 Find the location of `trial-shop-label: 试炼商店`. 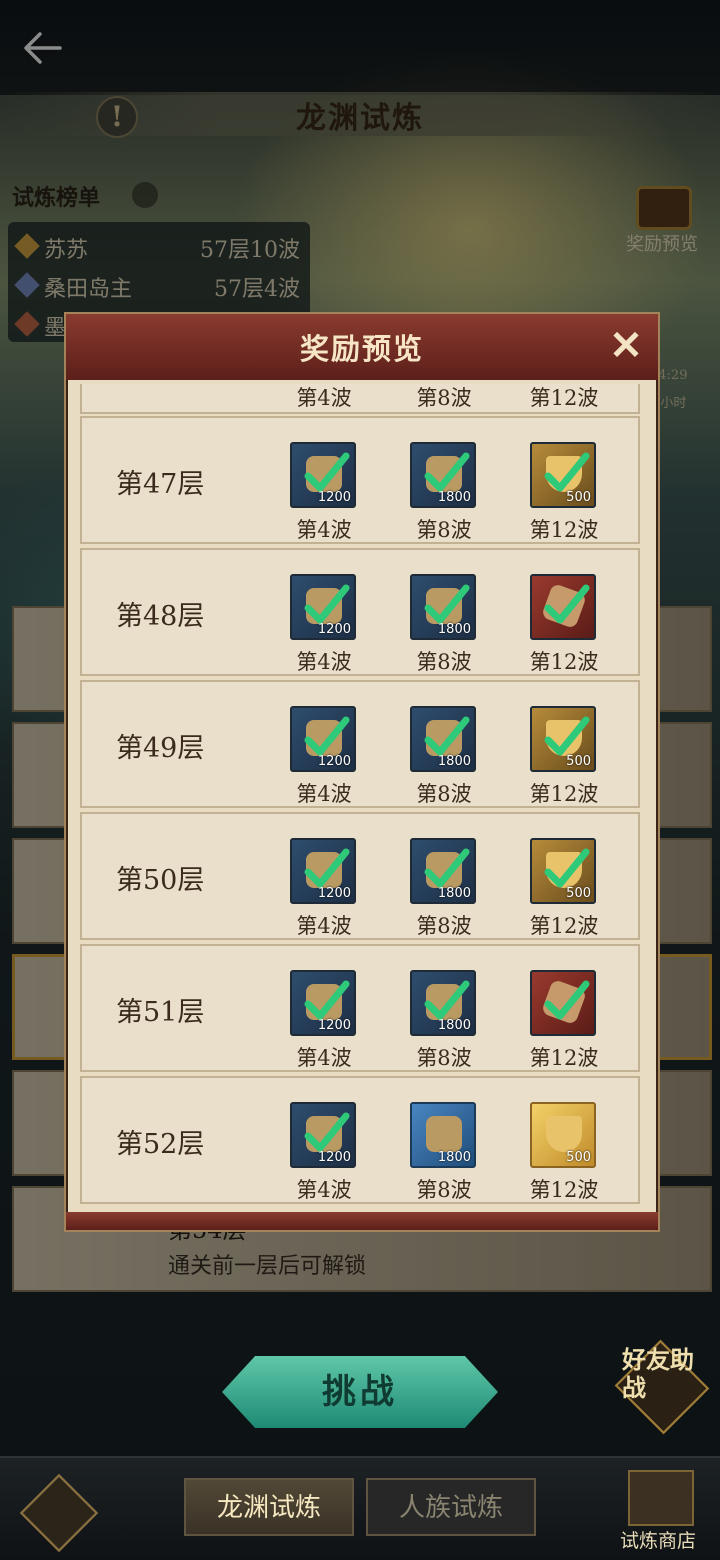

trial-shop-label: 试炼商店 is located at coordinates (658, 1539).